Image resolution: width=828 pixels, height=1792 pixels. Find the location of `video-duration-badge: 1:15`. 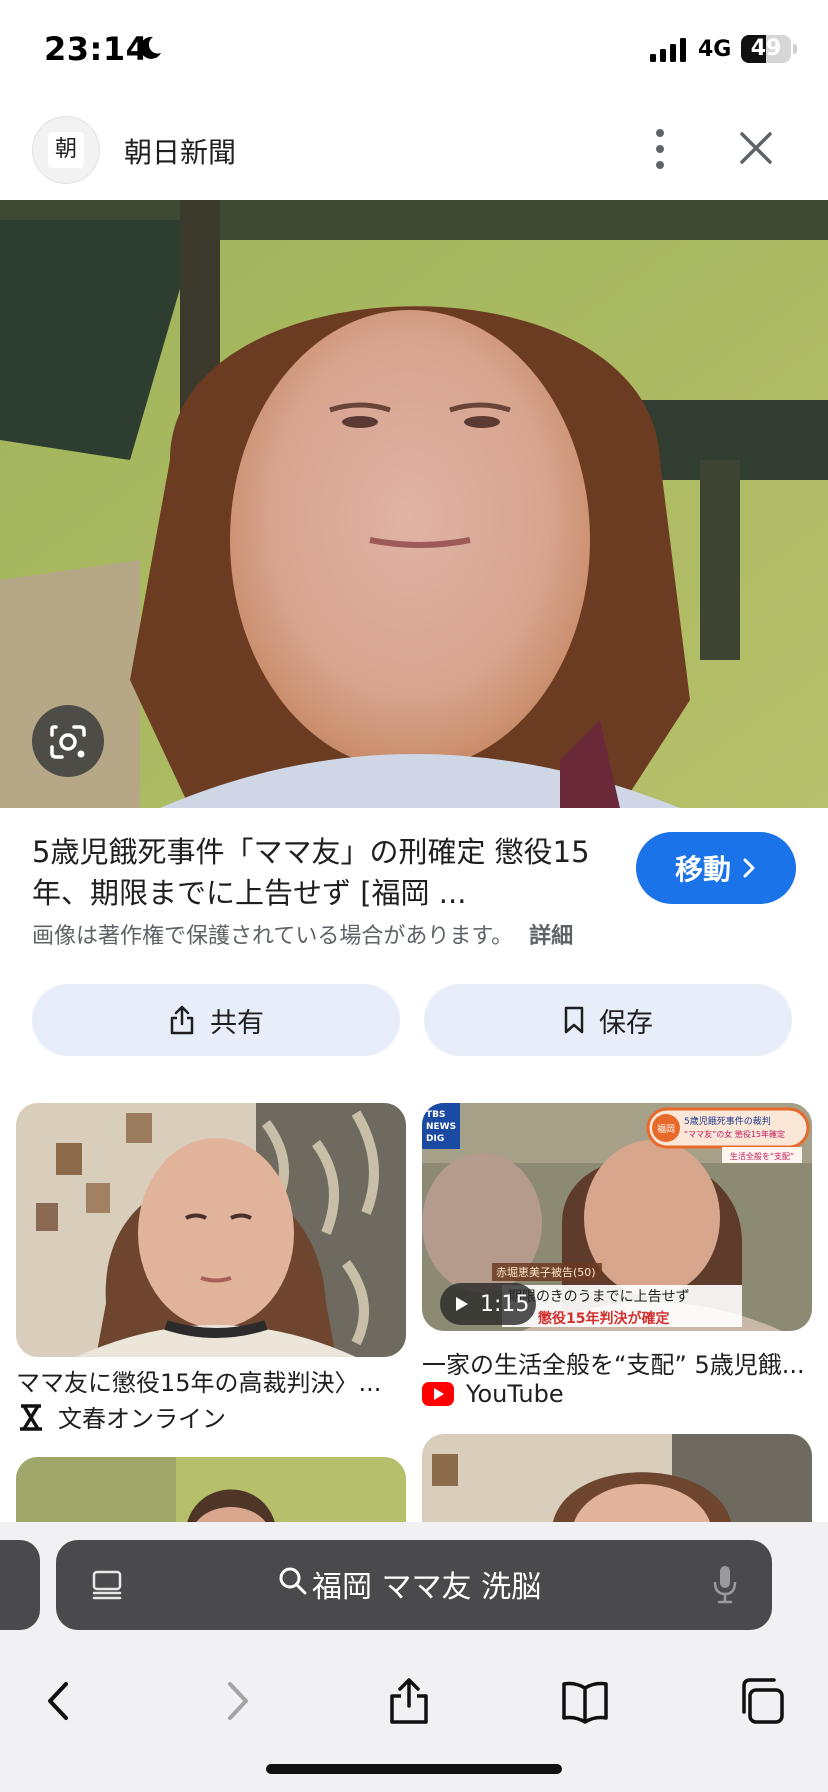

video-duration-badge: 1:15 is located at coordinates (488, 1304).